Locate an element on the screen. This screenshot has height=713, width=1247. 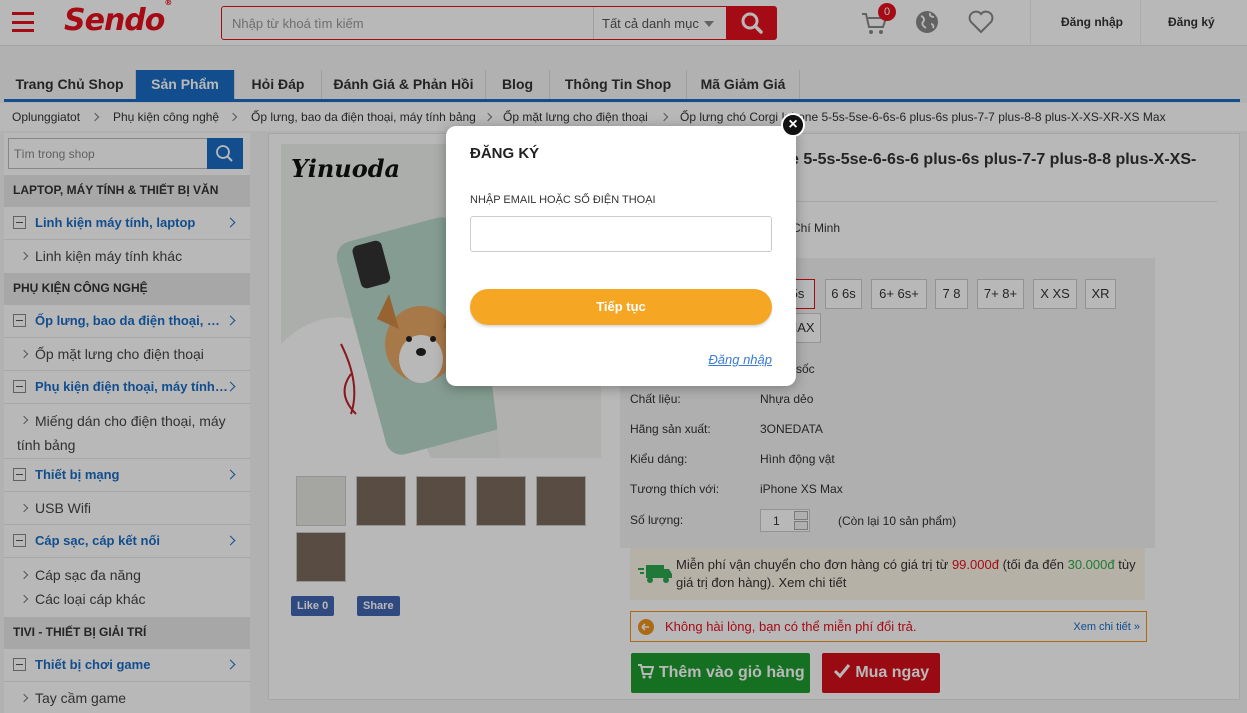
email-phone-label: NHẬP EMAIL HOẶC SỐ ĐIỆN THOẠI is located at coordinates (563, 200).